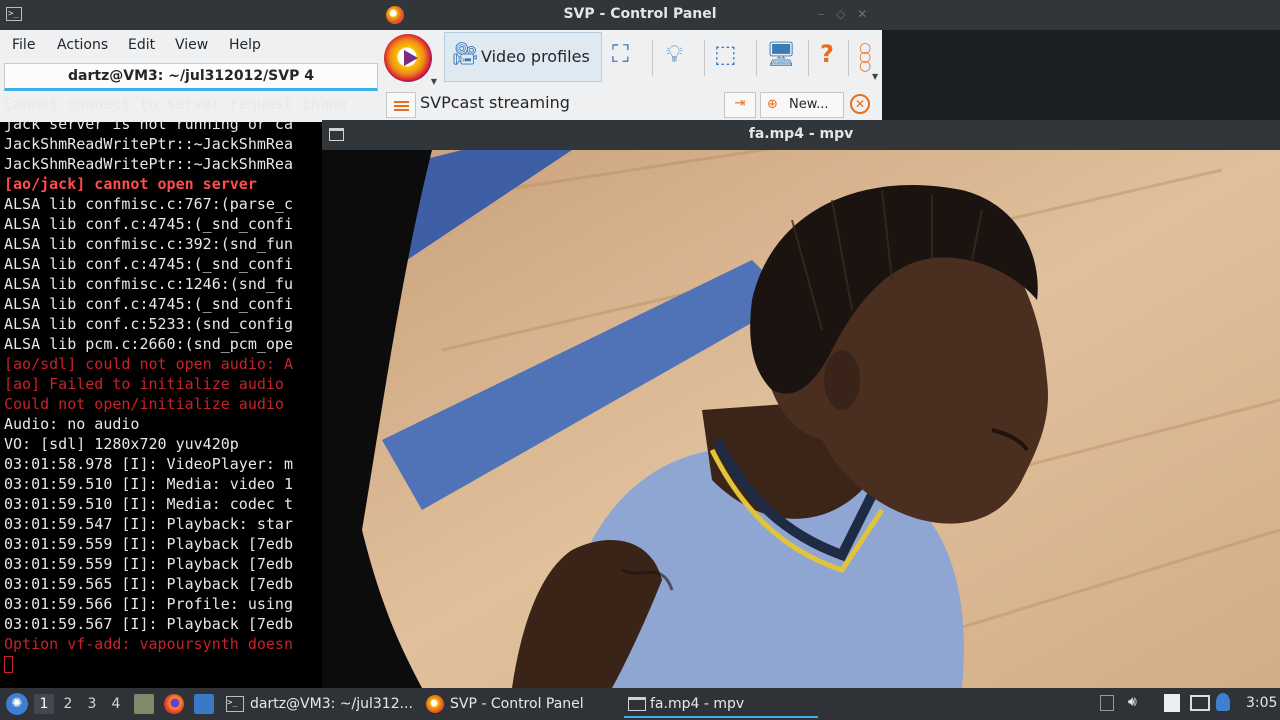 The image size is (1280, 720). What do you see at coordinates (570, 106) in the screenshot?
I see `profile-name: SVPcast streaming` at bounding box center [570, 106].